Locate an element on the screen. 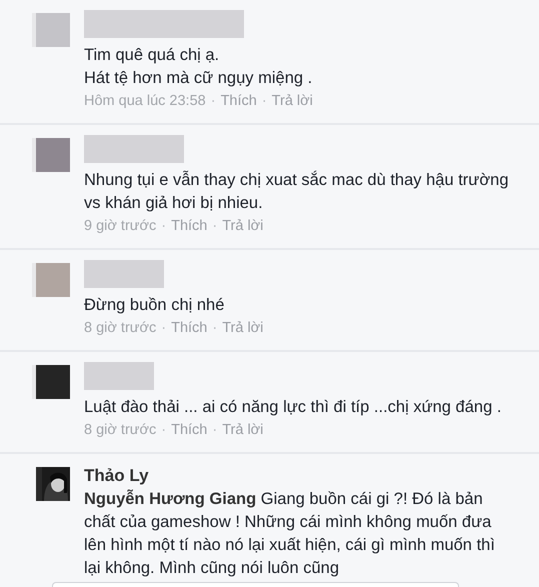 The width and height of the screenshot is (539, 587). comment-text: Luật đào thải ... ai có năng lực thì đi típ ...chị xứng đáng . is located at coordinates (293, 407).